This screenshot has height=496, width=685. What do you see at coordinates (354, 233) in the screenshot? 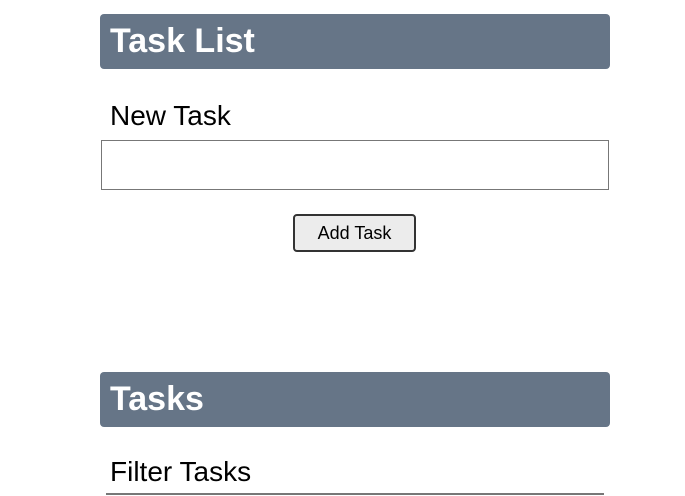
I see `add-task-button: Add Task` at bounding box center [354, 233].